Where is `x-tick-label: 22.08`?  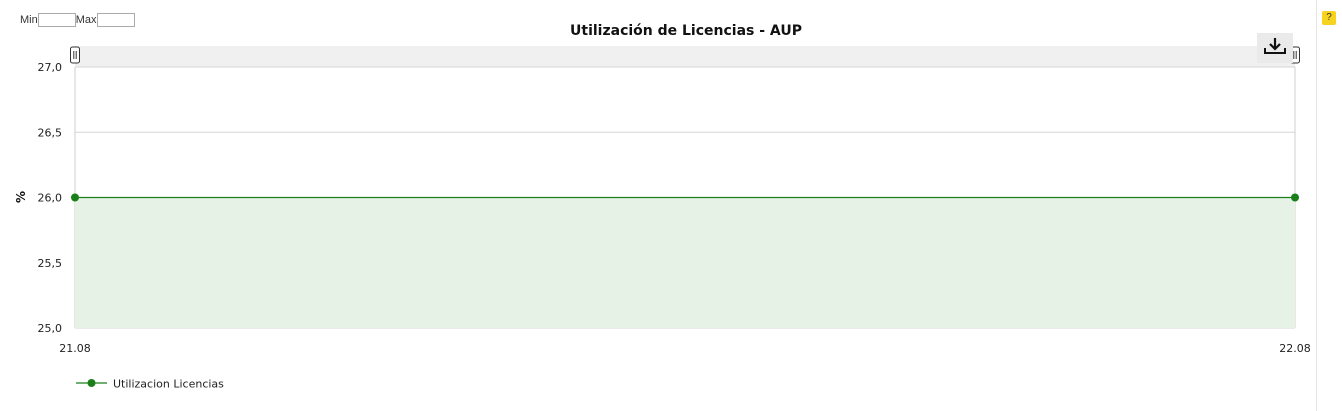 x-tick-label: 22.08 is located at coordinates (1295, 348).